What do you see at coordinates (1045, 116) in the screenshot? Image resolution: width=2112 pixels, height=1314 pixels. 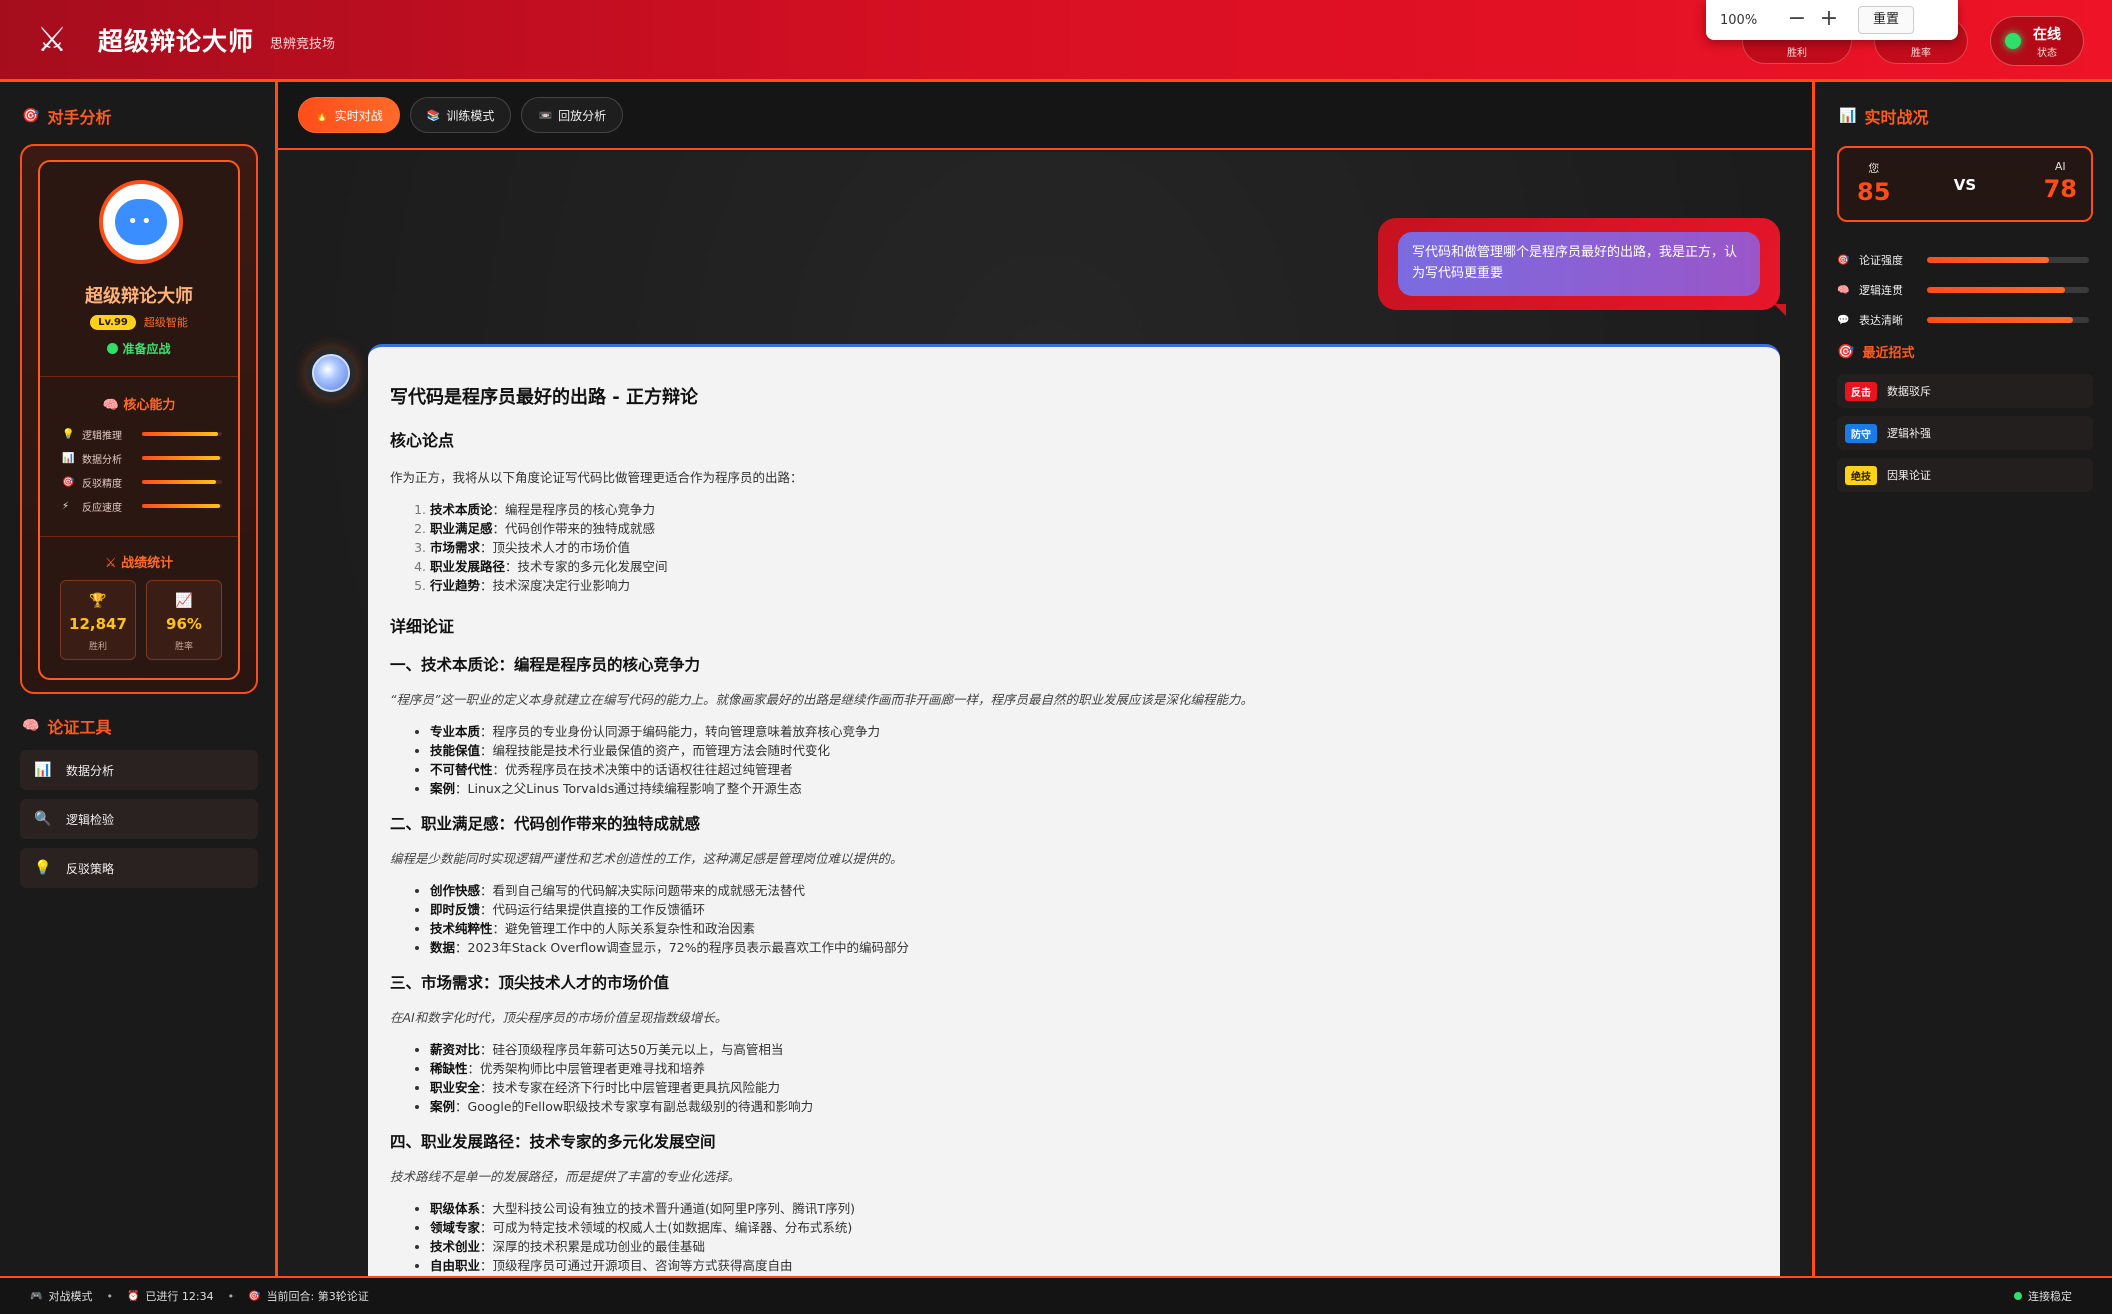 I see `mode-tabs: 🔥 实时对战 📚 训练模式 📼 回放分析` at bounding box center [1045, 116].